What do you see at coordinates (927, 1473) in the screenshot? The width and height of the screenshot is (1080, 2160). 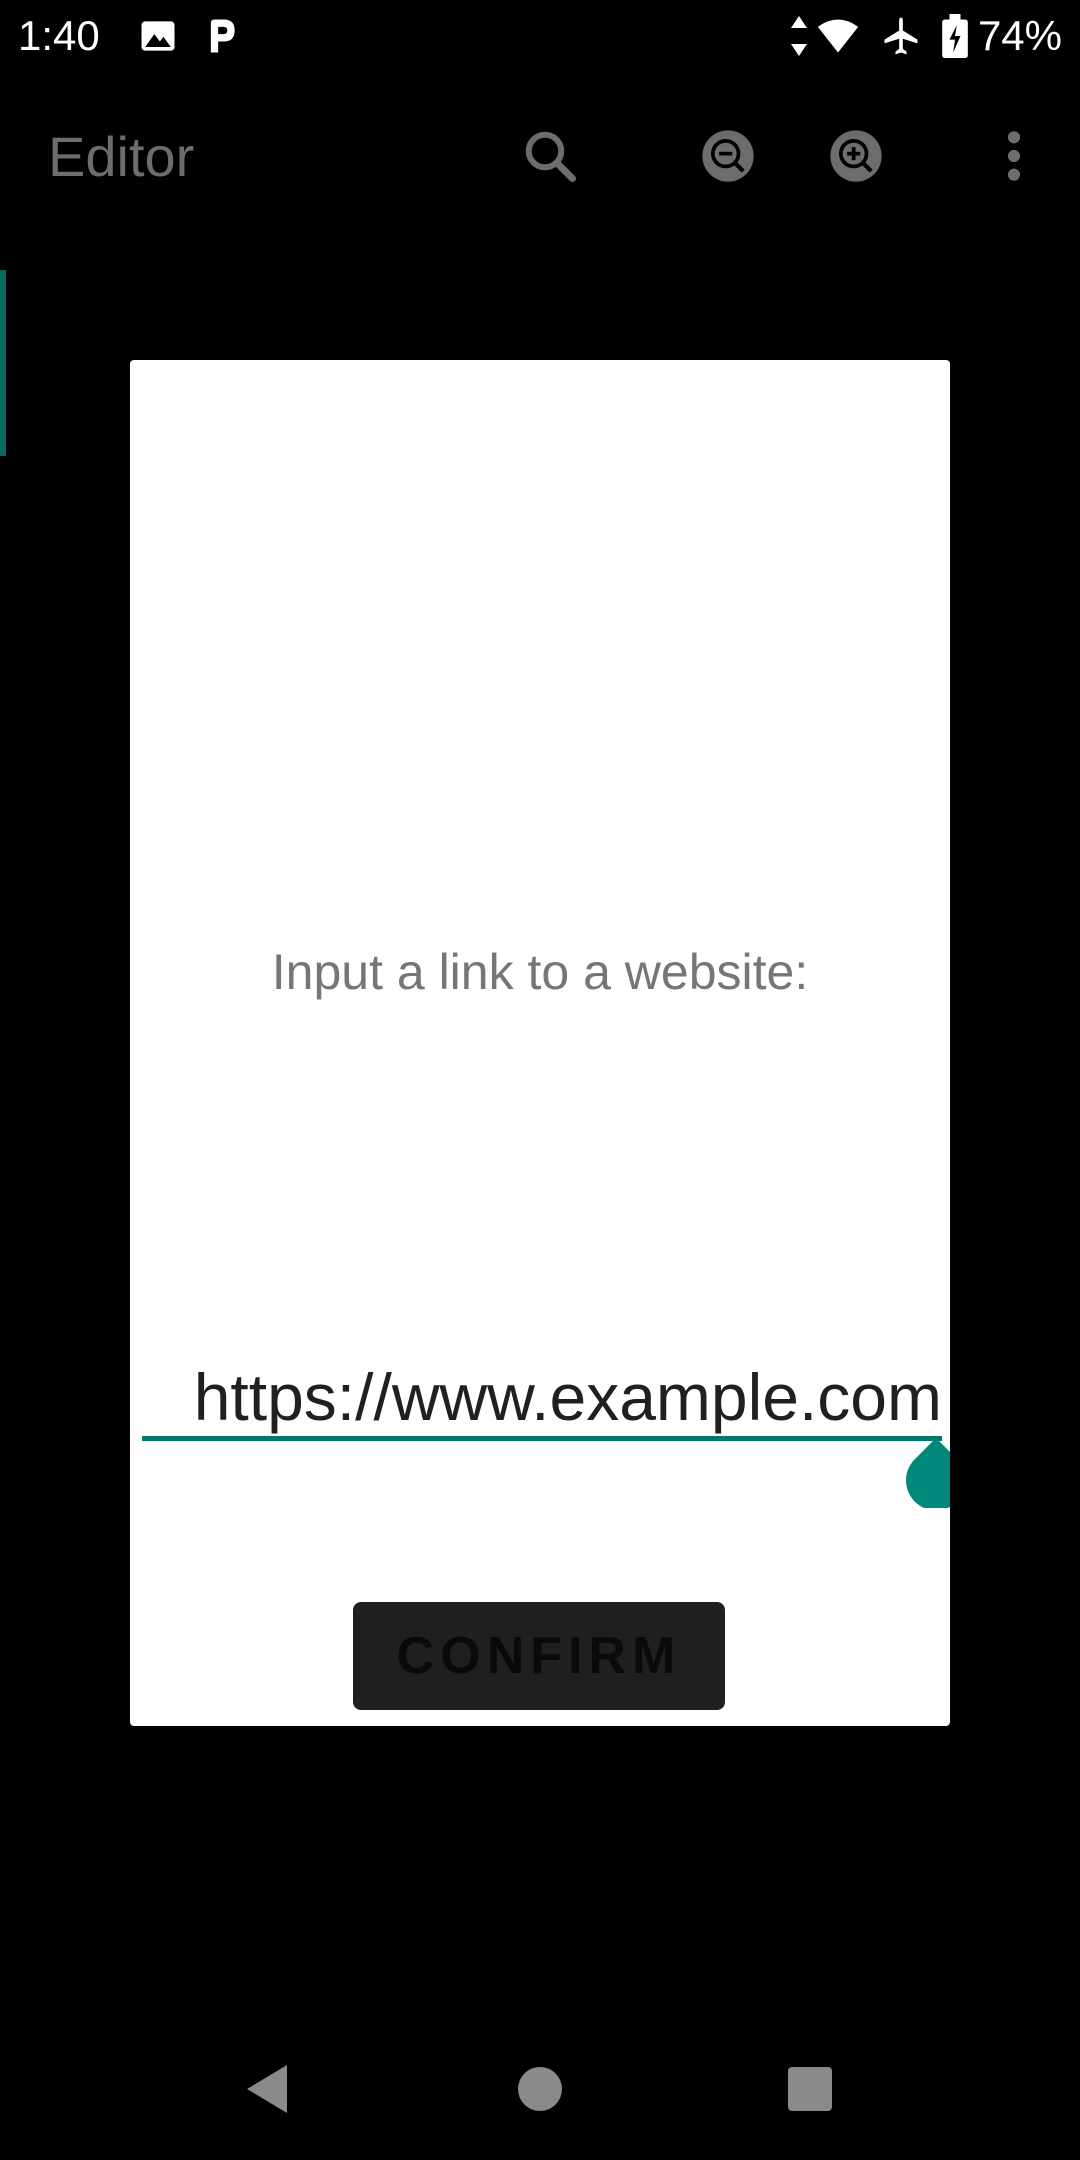 I see `text-cursor-handle-icon` at bounding box center [927, 1473].